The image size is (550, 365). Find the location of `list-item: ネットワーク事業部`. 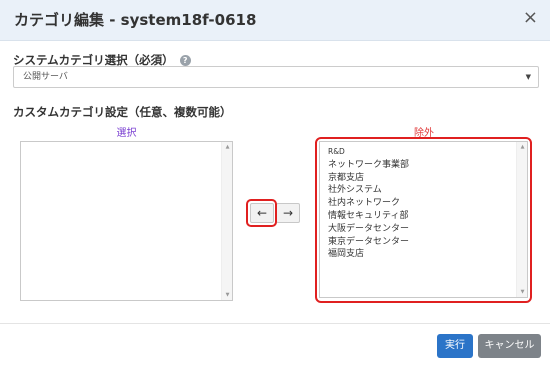

list-item: ネットワーク事業部 is located at coordinates (368, 165).